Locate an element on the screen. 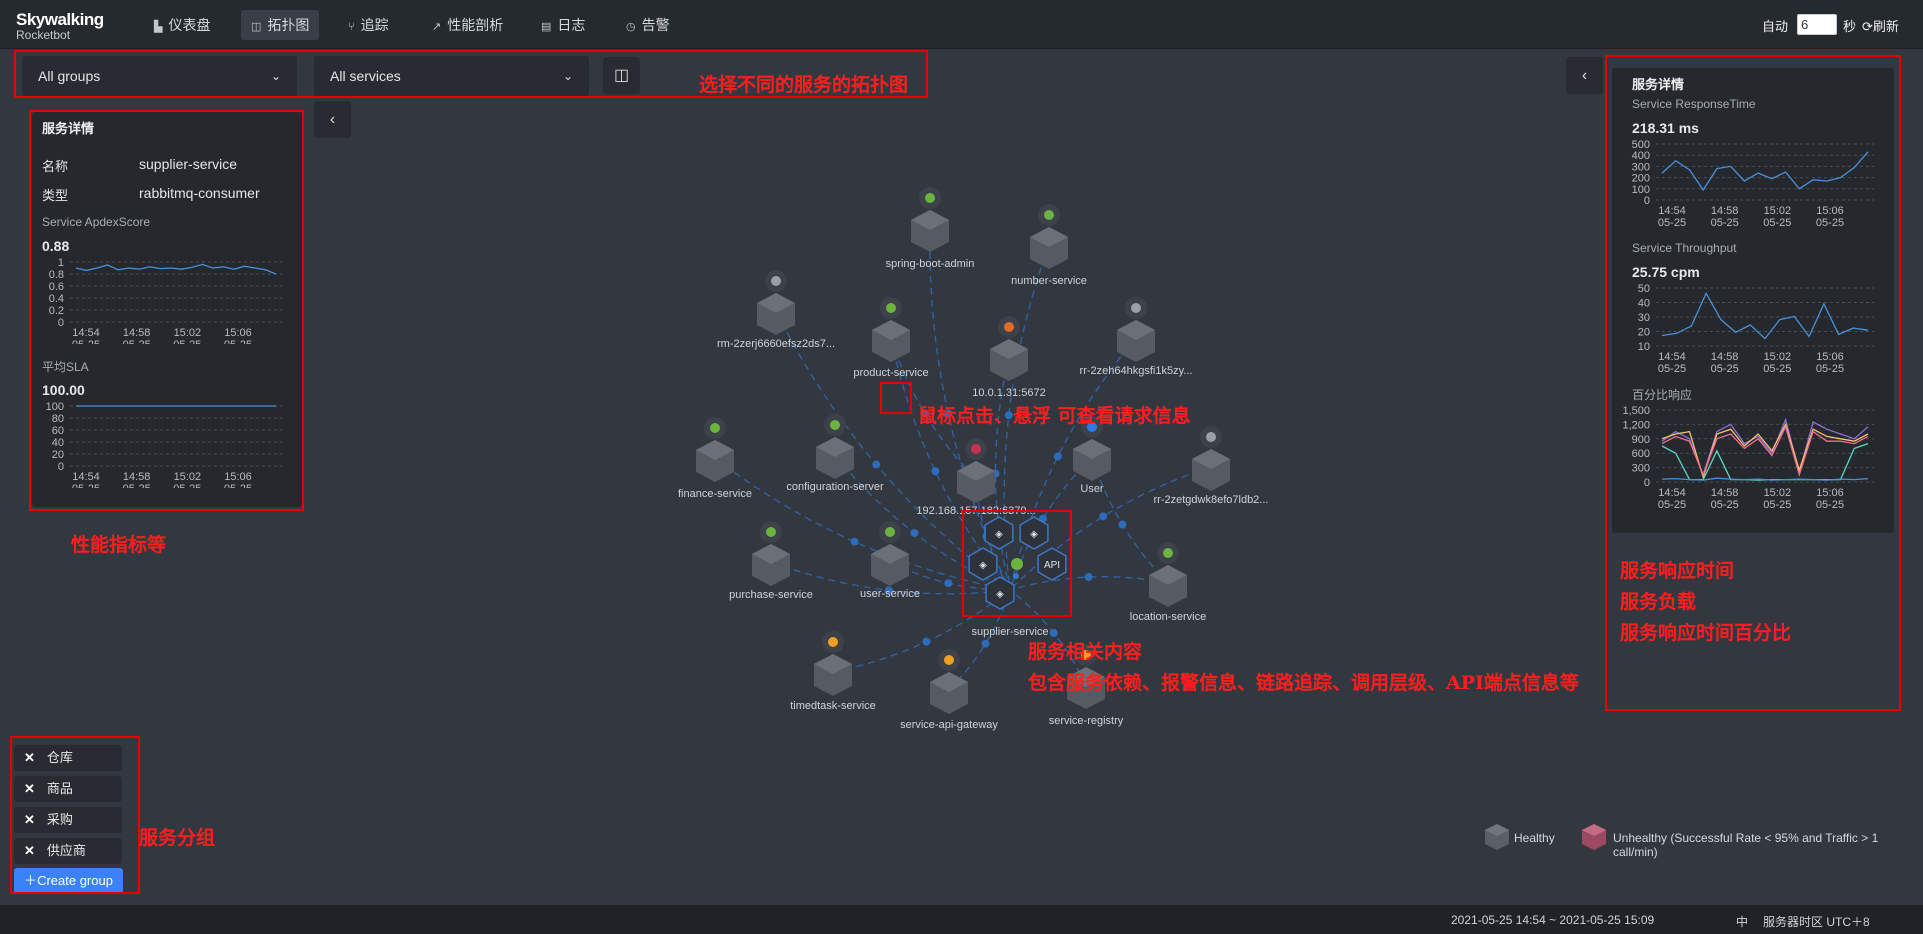  node-label: User is located at coordinates (1092, 489).